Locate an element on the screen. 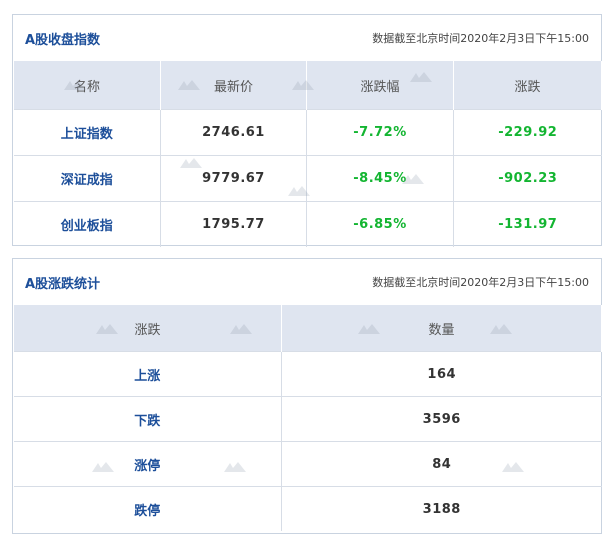 The image size is (614, 548). index-panel-date-note: 数据截至北京时间2020年2月3日下午15:00 is located at coordinates (480, 38).